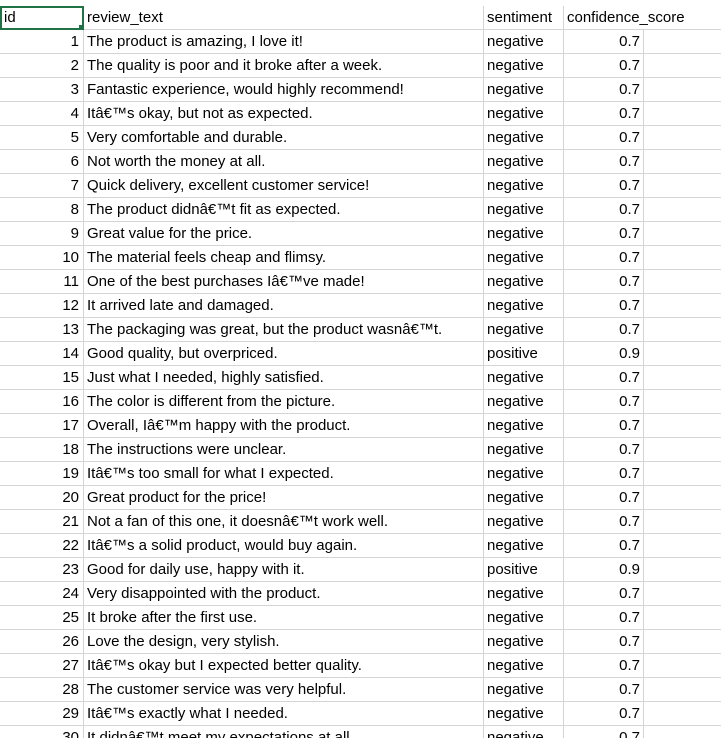  I want to click on id-cell: 29, so click(42, 714).